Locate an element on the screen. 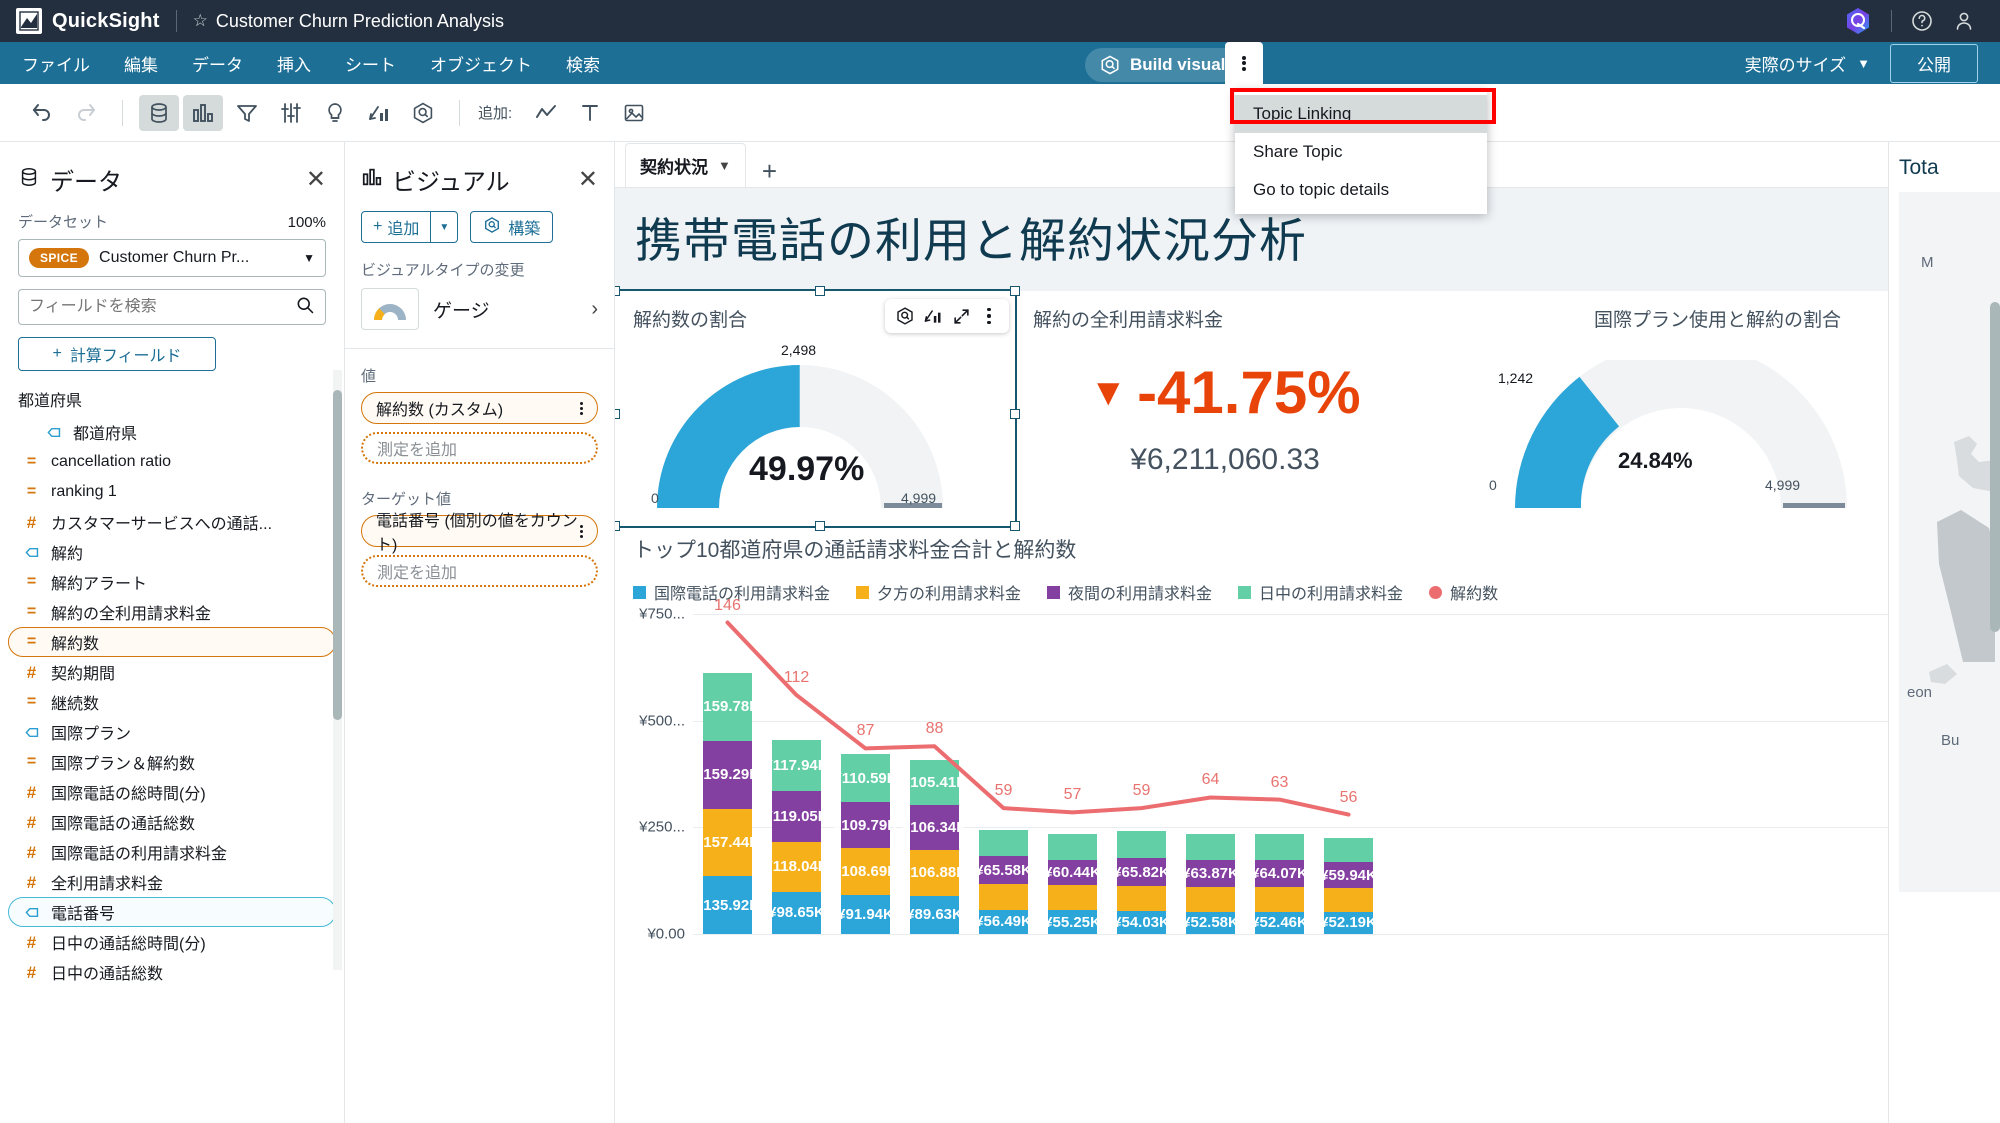 This screenshot has width=2000, height=1123. parameters-icon is located at coordinates (291, 113).